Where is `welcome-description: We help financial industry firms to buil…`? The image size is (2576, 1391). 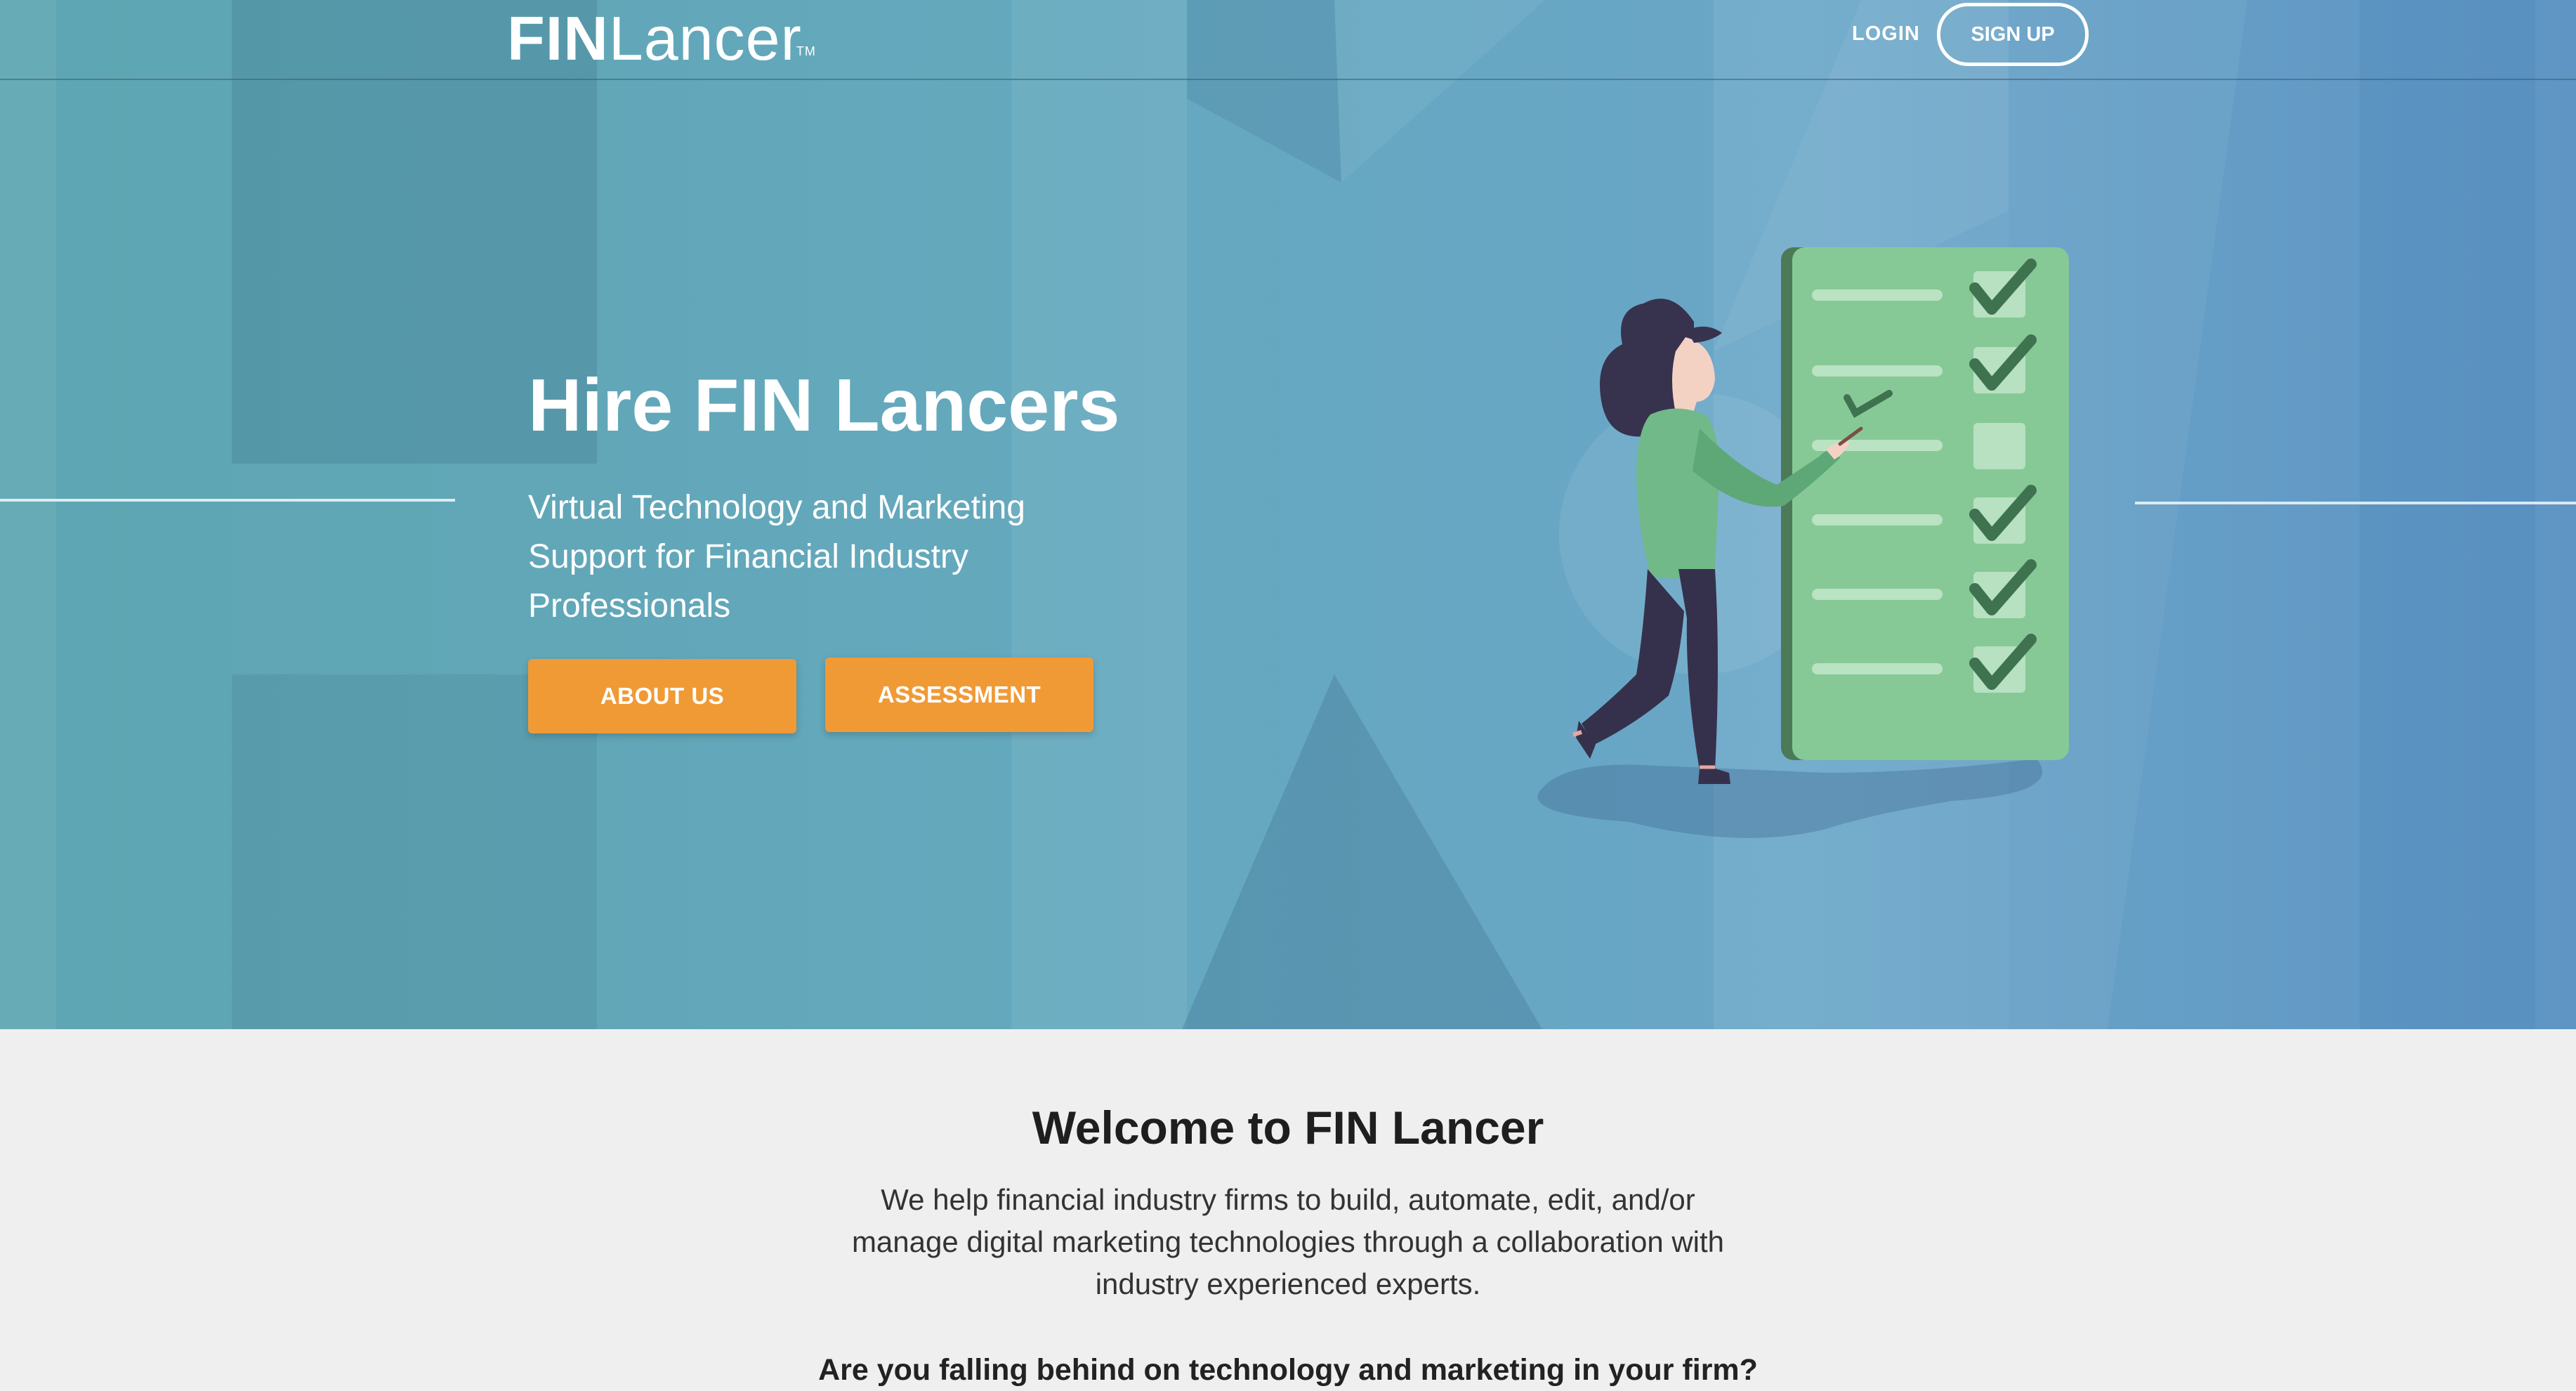 welcome-description: We help financial industry firms to buil… is located at coordinates (1288, 1241).